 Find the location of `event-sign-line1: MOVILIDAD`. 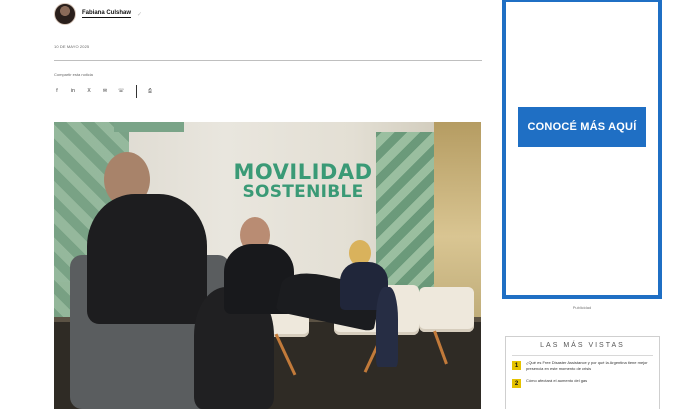

event-sign-line1: MOVILIDAD is located at coordinates (303, 172).